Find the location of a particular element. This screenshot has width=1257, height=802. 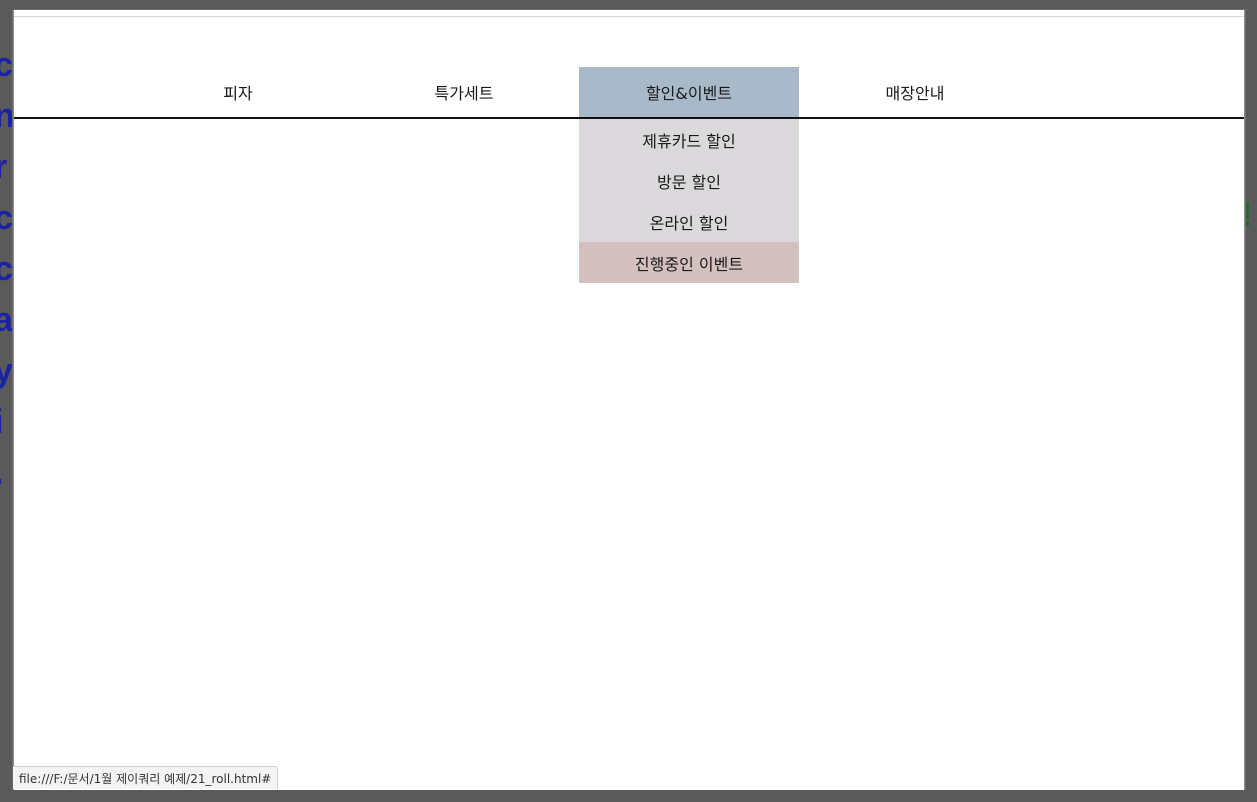

submenu-item-card-discount: 제휴카드 할인 is located at coordinates (689, 139).